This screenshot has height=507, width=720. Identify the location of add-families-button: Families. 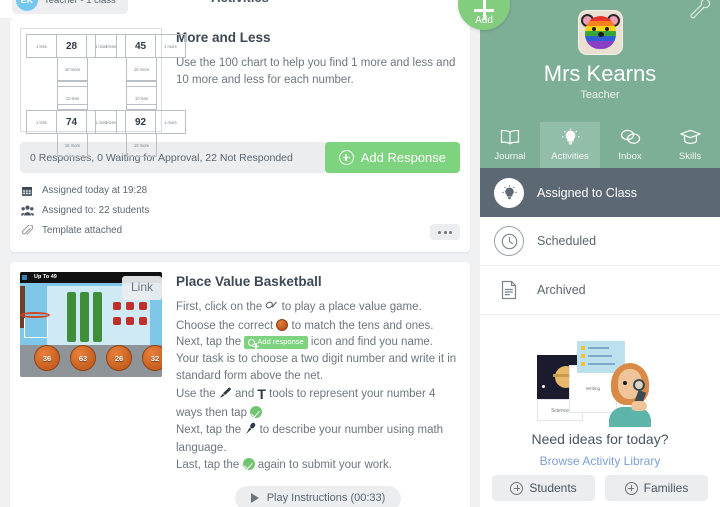
(656, 488).